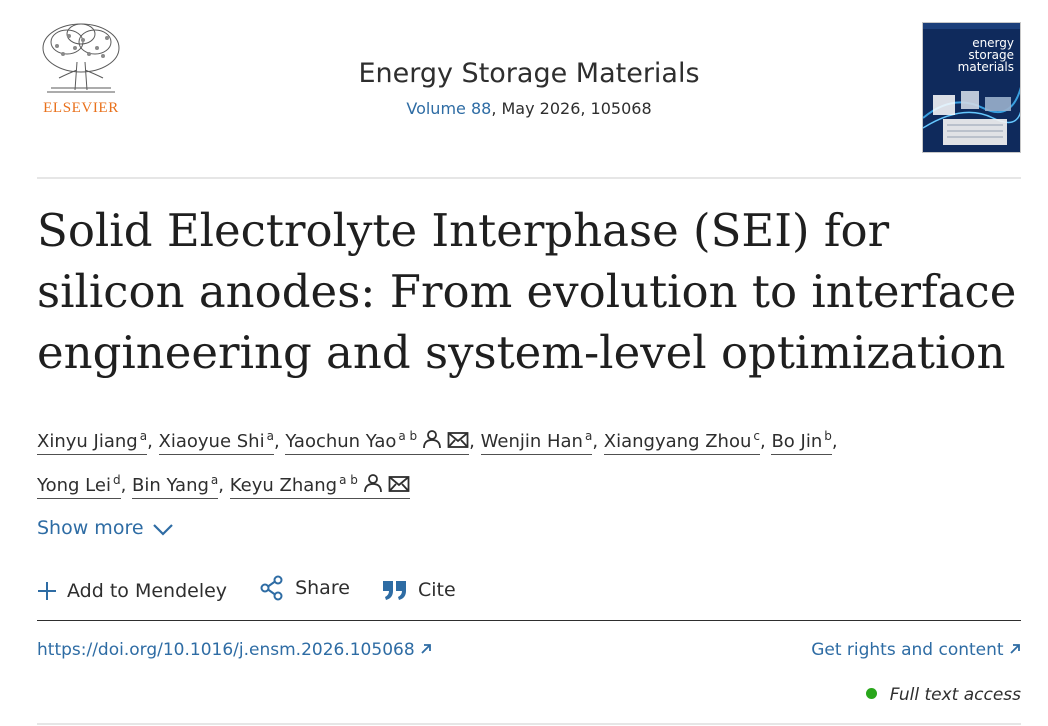  Describe the element at coordinates (47, 591) in the screenshot. I see `plus-icon` at that location.